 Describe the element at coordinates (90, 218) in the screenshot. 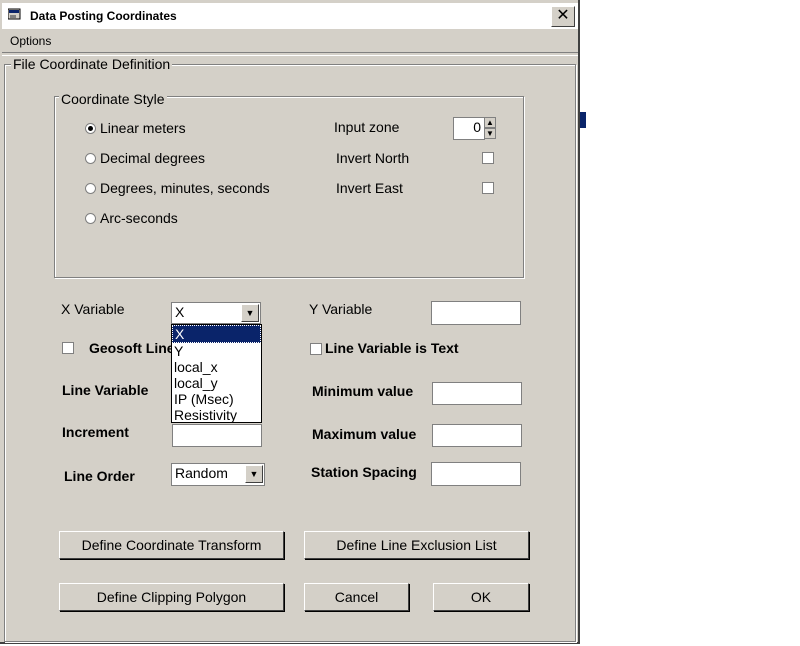

I see `radio-arc-seconds` at that location.